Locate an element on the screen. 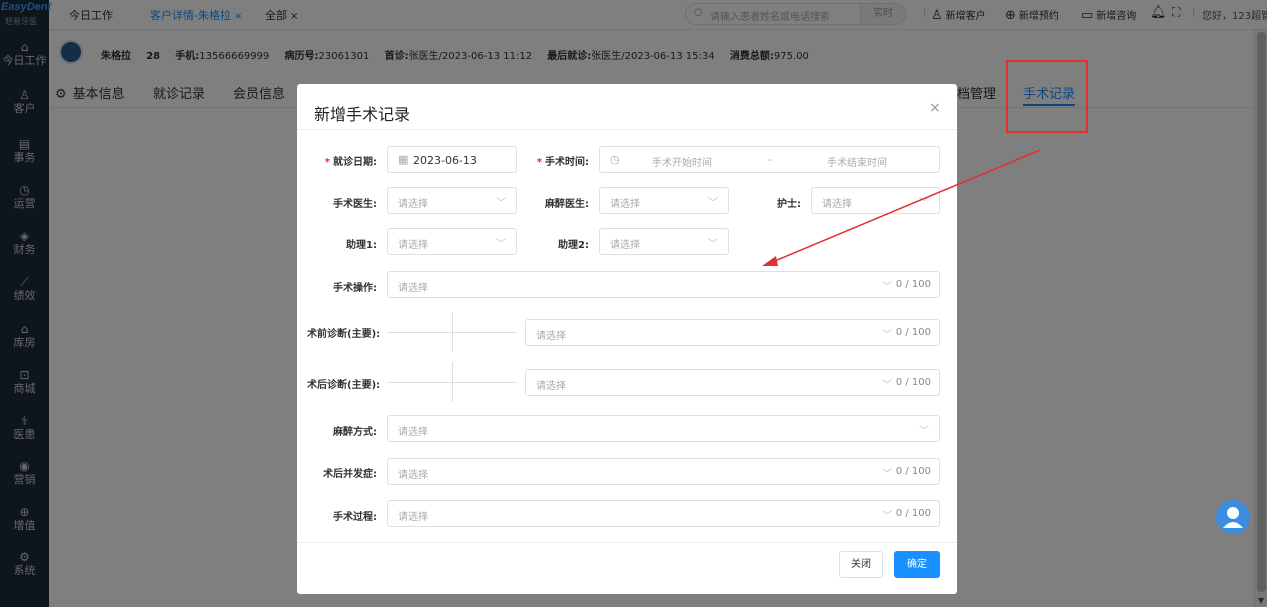 Image resolution: width=1267 pixels, height=607 pixels. support-agent-icon is located at coordinates (1233, 517).